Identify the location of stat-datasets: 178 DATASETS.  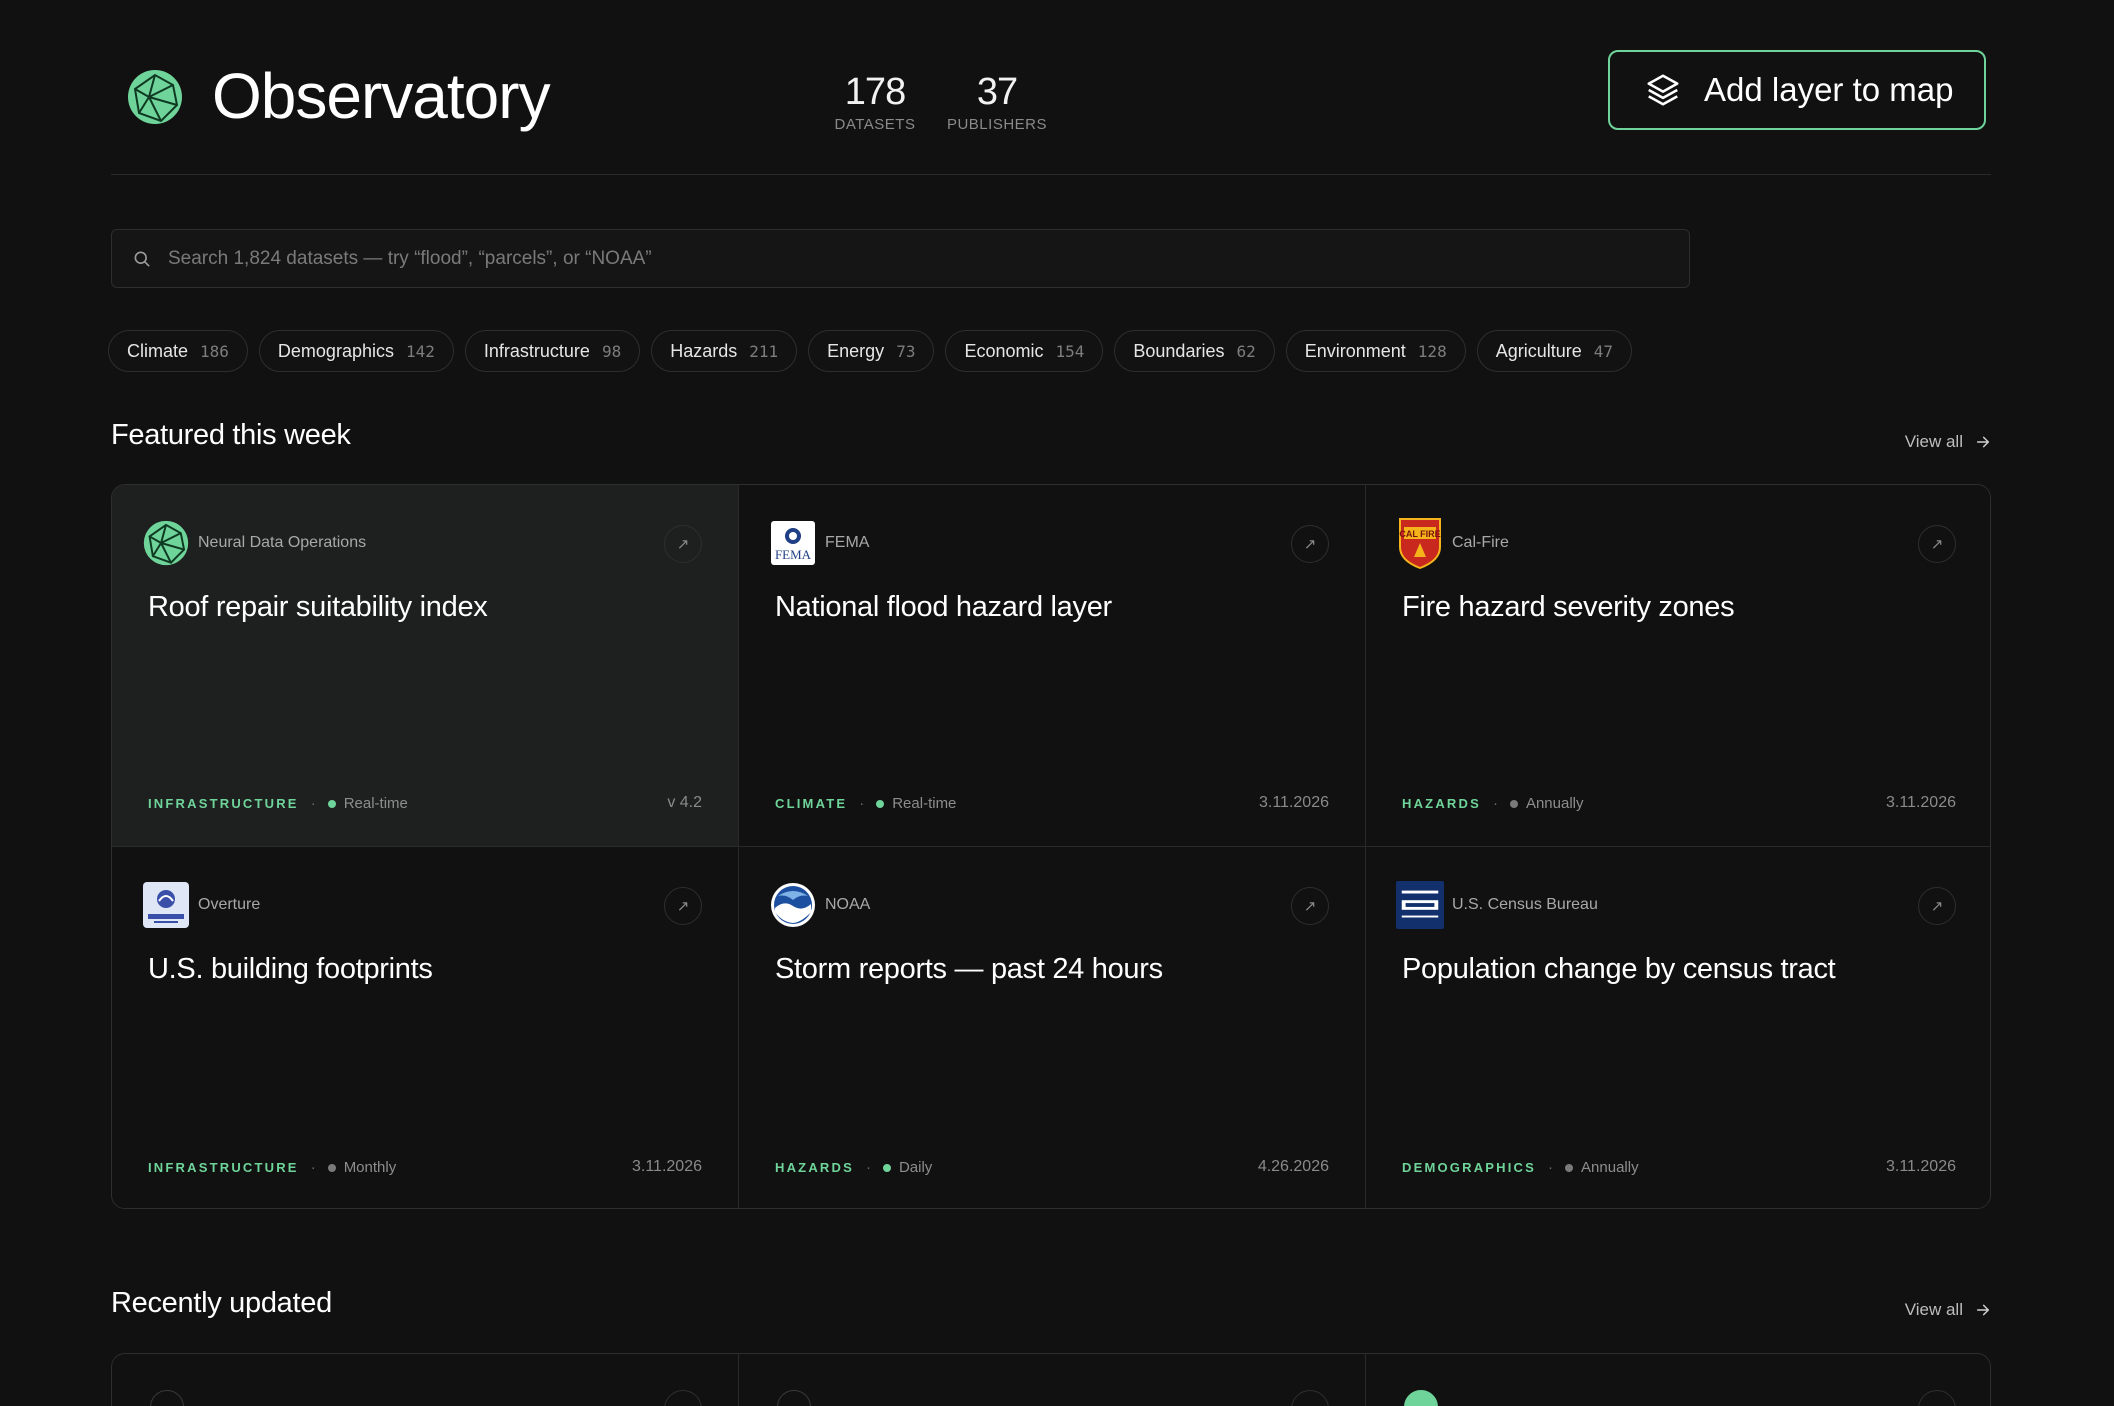
(875, 102).